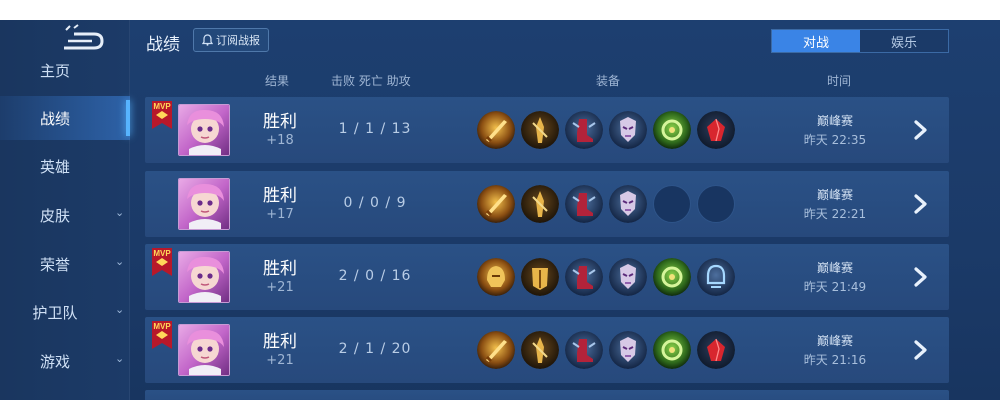  I want to click on match-time: 昨天 21:49, so click(835, 287).